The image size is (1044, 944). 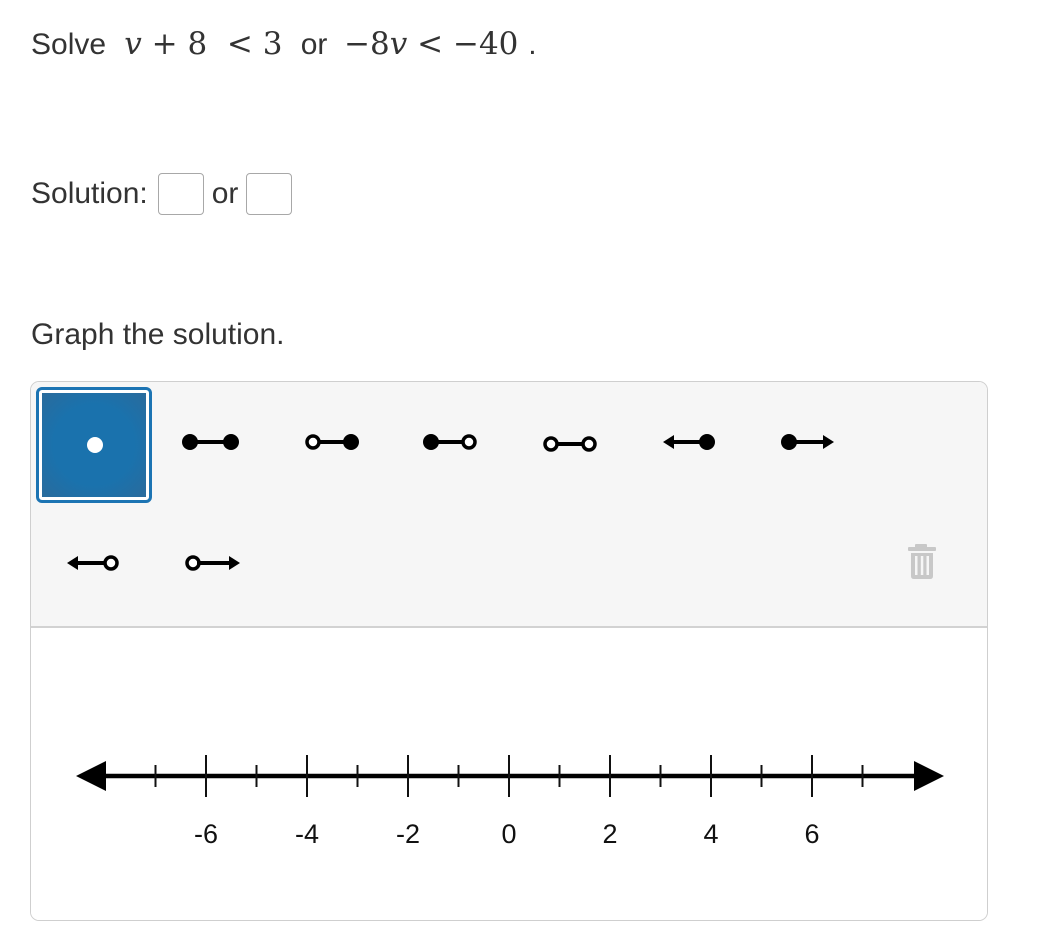 I want to click on tick-label: -4, so click(x=307, y=834).